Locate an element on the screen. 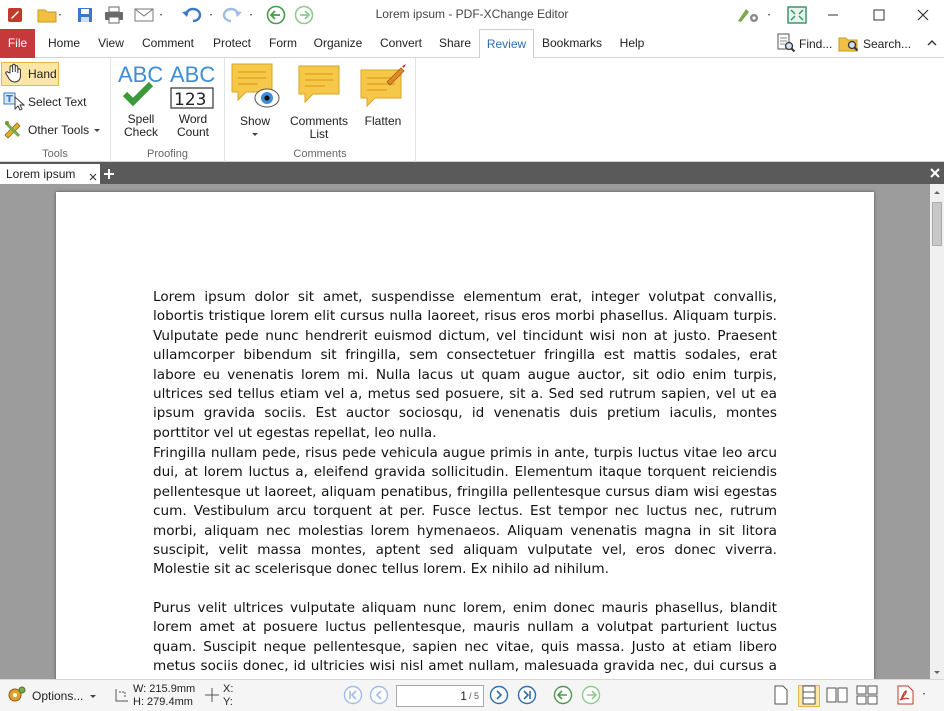  scroll-thumb is located at coordinates (937, 224).